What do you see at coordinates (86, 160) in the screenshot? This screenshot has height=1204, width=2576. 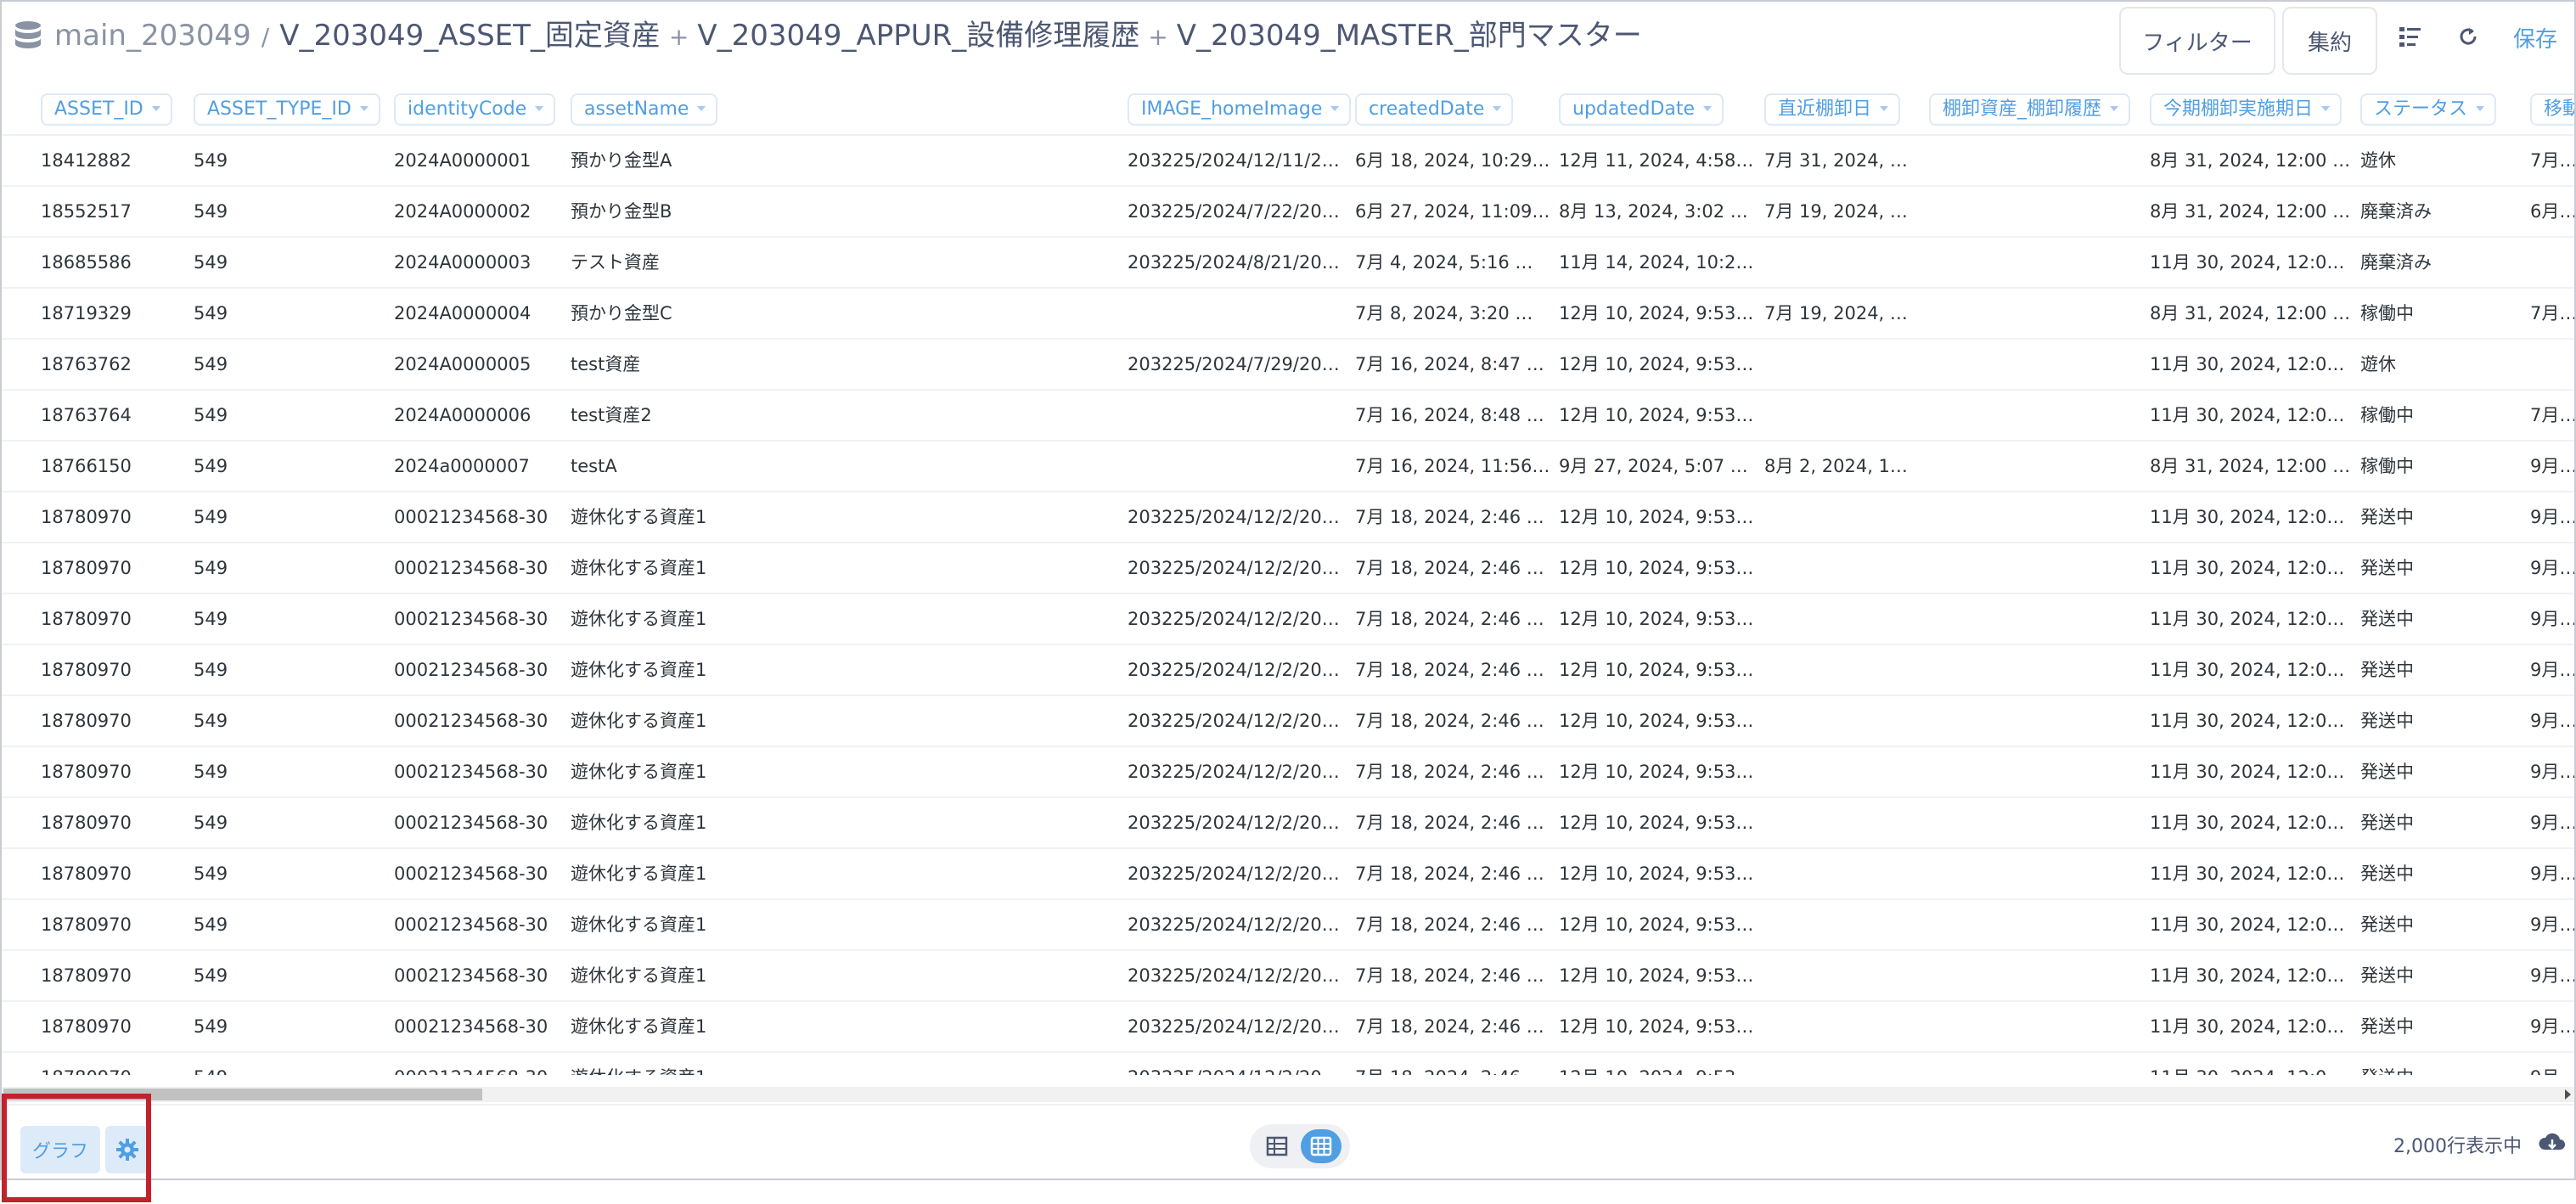 I see `table-cell-asset-id: 18412882` at bounding box center [86, 160].